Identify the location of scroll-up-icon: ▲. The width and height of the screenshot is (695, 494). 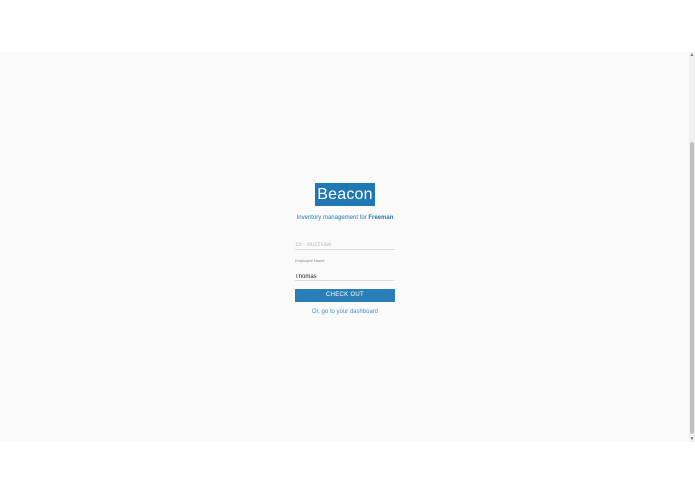
(692, 55).